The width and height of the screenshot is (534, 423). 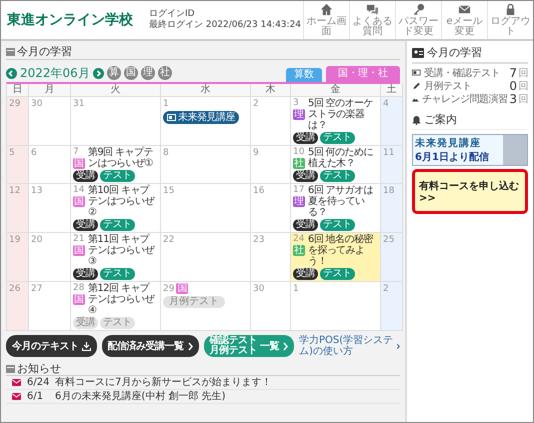 I want to click on site-logo: 東進オンライン学校, so click(x=78, y=20).